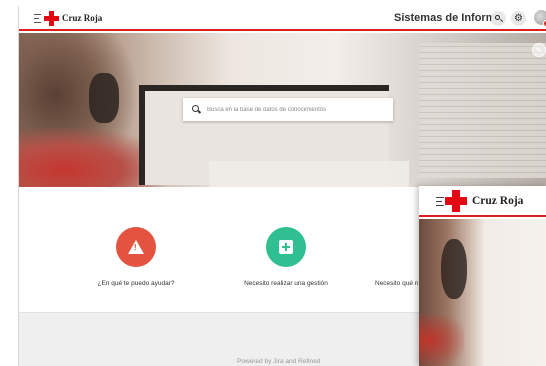 This screenshot has height=366, width=546. Describe the element at coordinates (136, 283) in the screenshot. I see `option-help-label: ¿En qué te puedo ayudar?` at that location.